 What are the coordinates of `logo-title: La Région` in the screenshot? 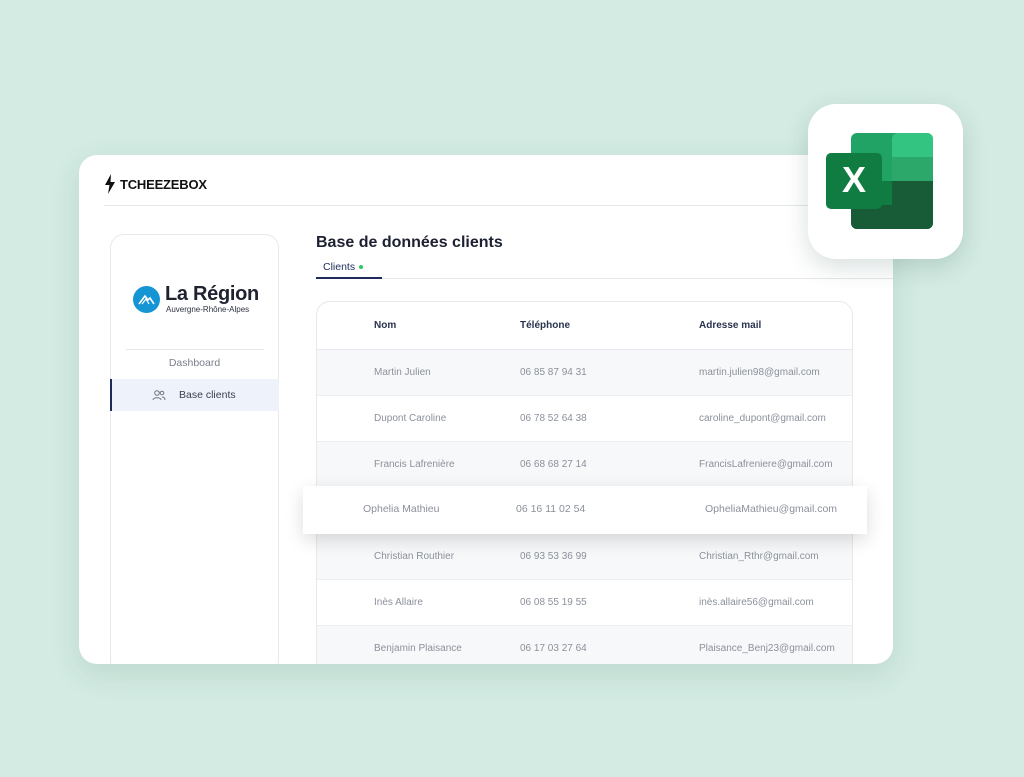 It's located at (212, 294).